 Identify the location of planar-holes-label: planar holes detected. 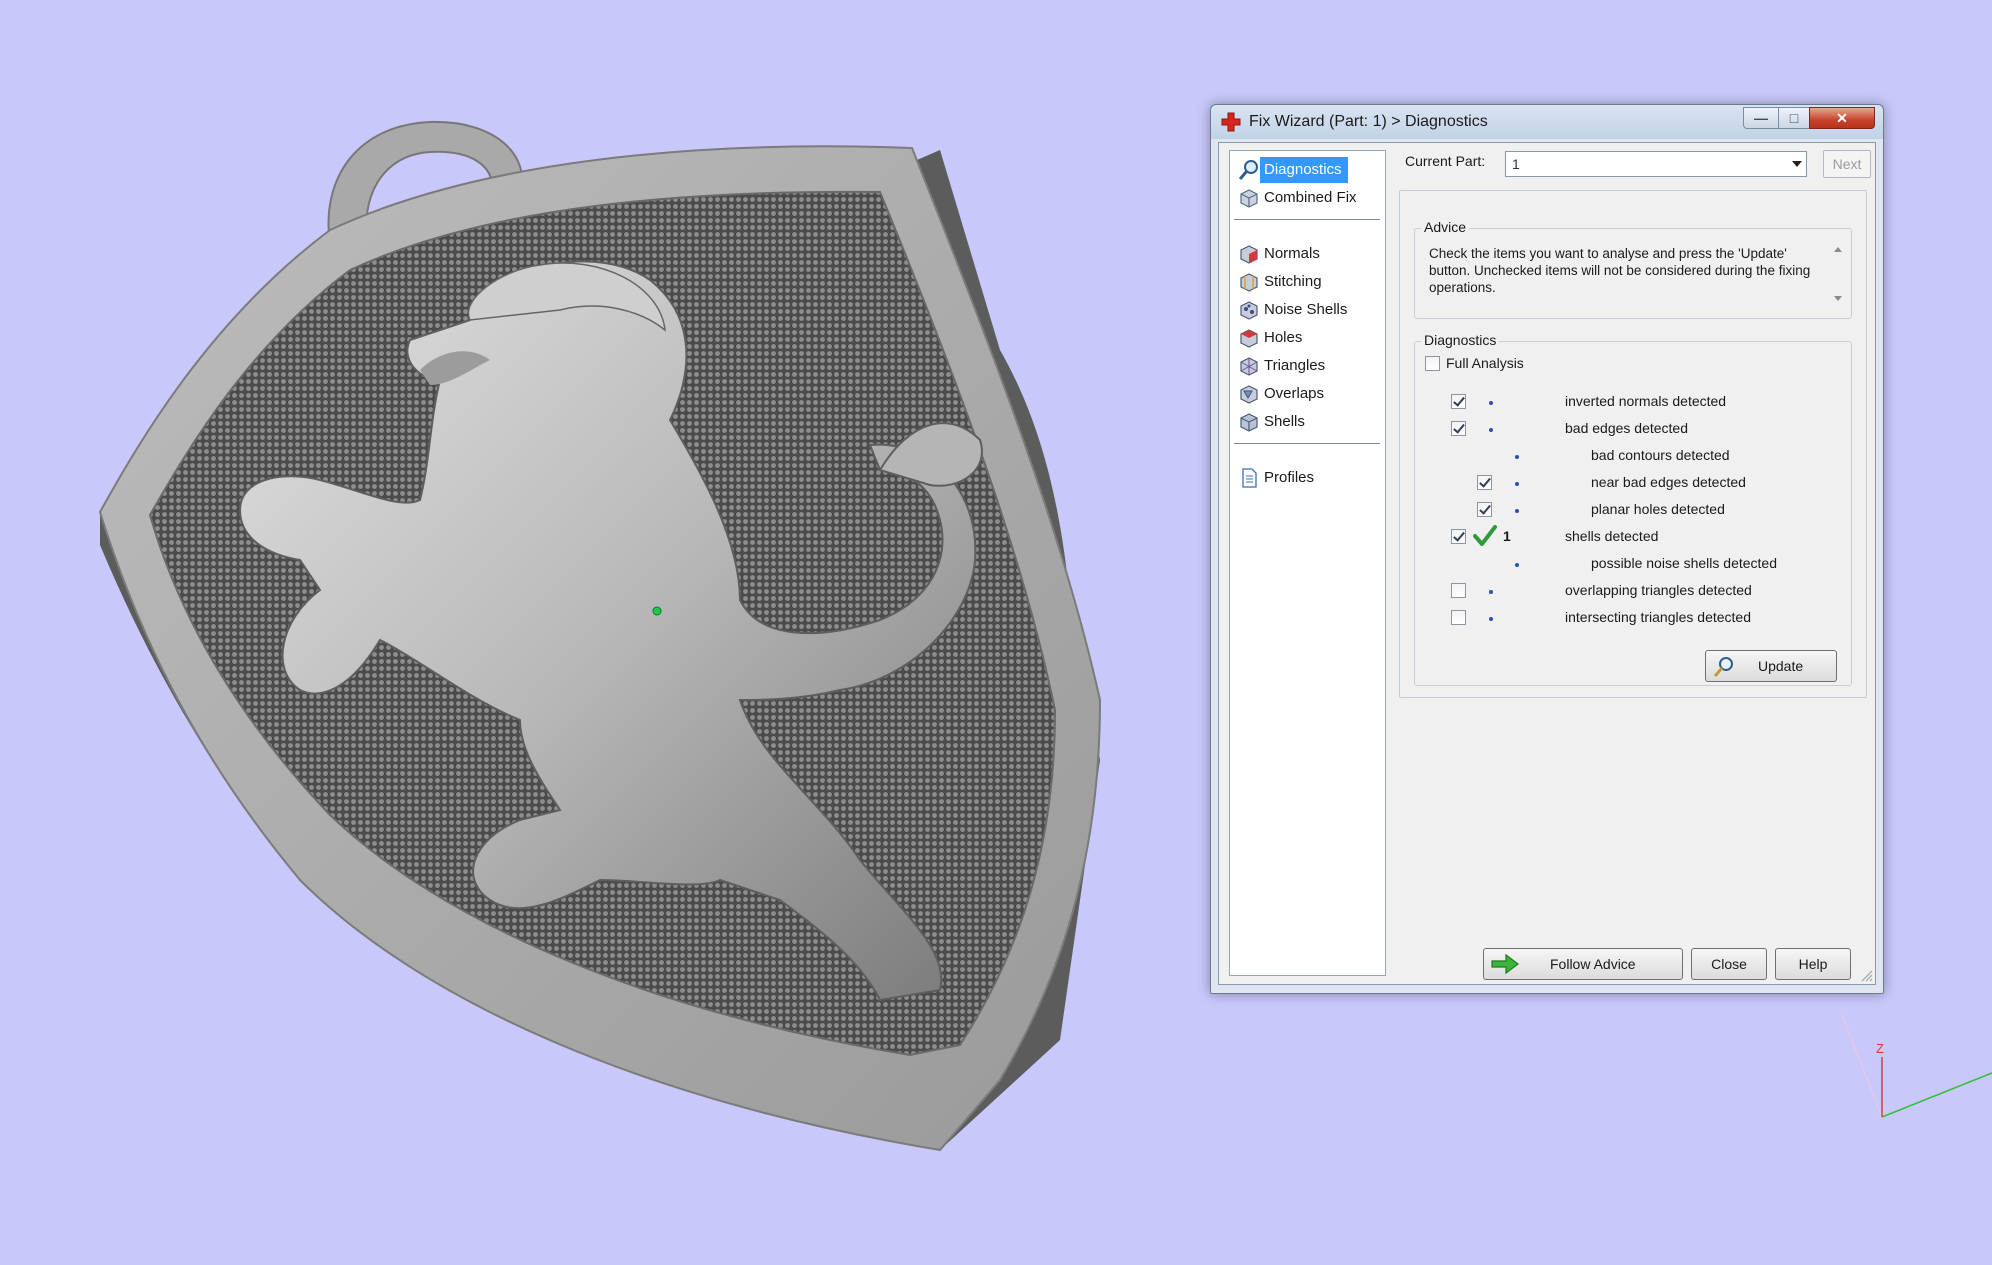
(1658, 509).